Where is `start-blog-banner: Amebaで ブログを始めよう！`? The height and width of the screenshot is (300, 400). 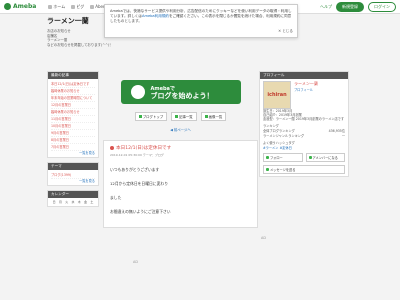 start-blog-banner: Amebaで ブログを始めよう！ is located at coordinates (180, 92).